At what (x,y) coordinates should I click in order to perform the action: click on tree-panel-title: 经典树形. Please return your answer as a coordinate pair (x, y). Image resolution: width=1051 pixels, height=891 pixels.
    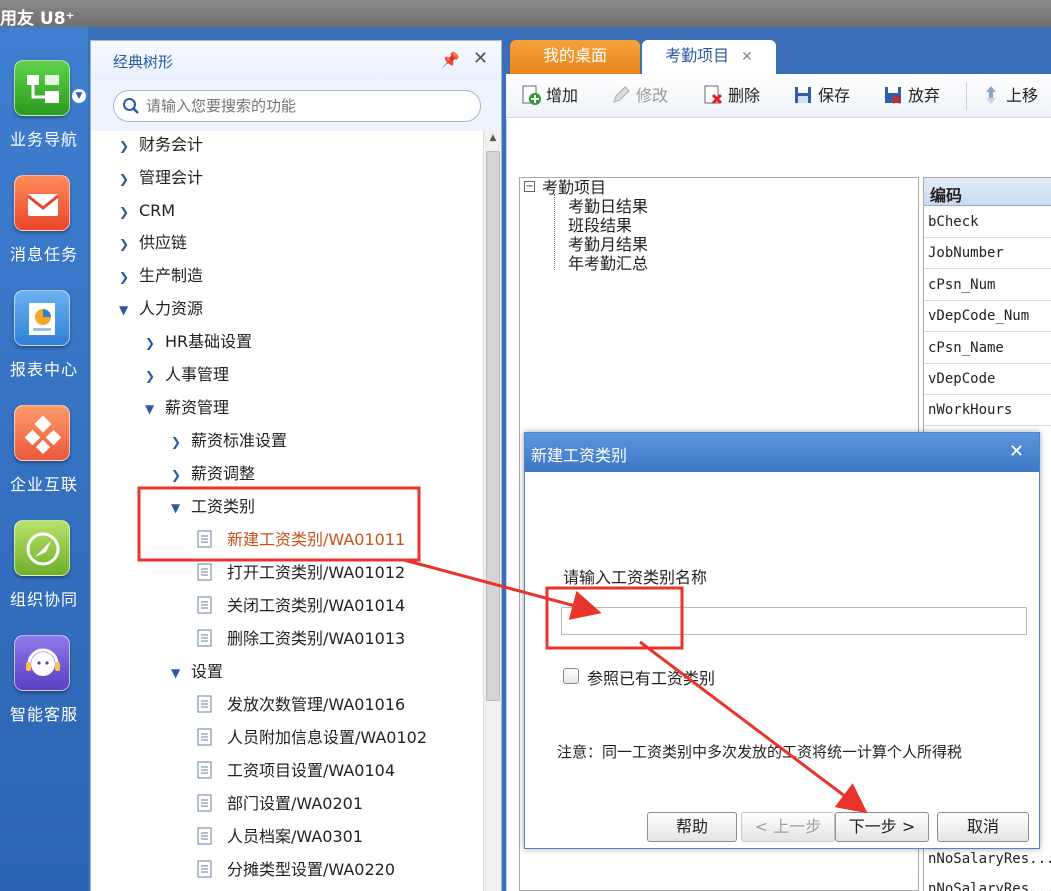
    Looking at the image, I should click on (143, 62).